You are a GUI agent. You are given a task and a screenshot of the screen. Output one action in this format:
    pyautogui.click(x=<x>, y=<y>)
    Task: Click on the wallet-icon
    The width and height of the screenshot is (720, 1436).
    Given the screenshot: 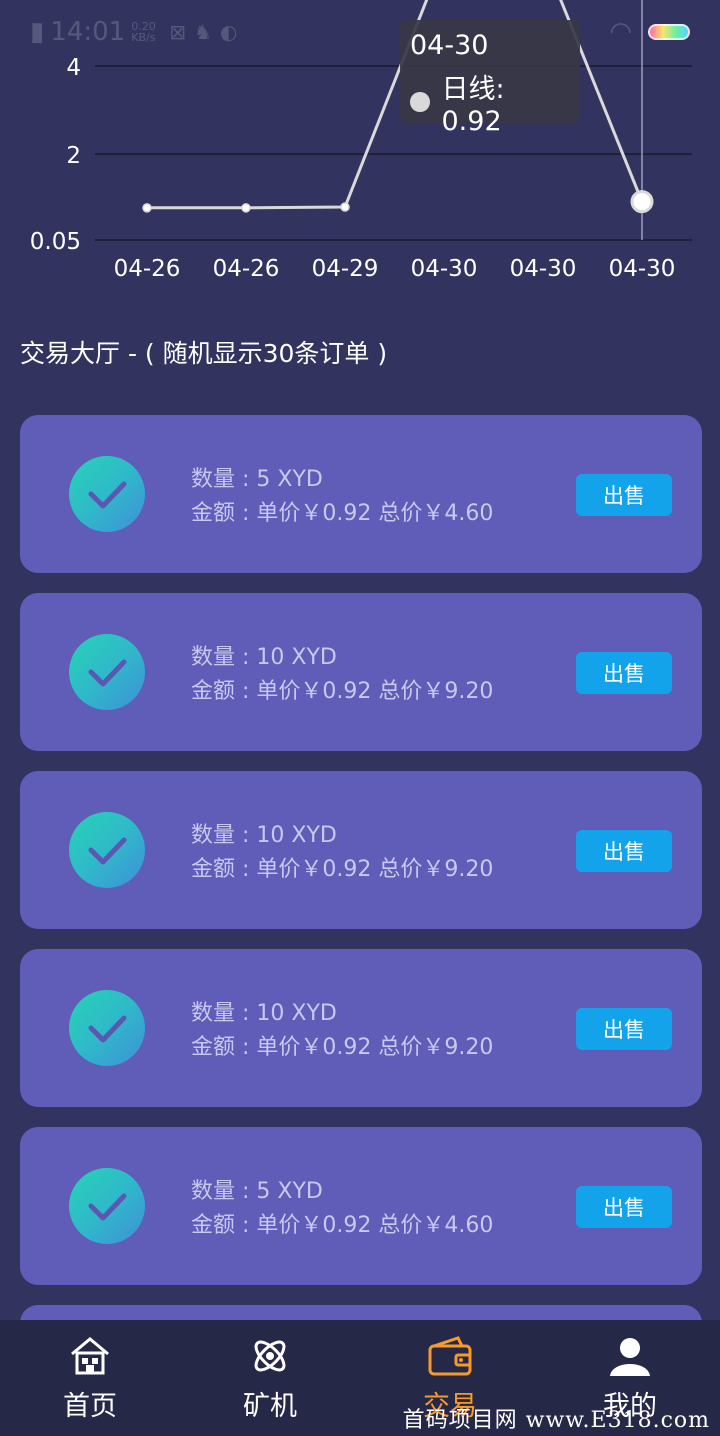 What is the action you would take?
    pyautogui.click(x=450, y=1356)
    